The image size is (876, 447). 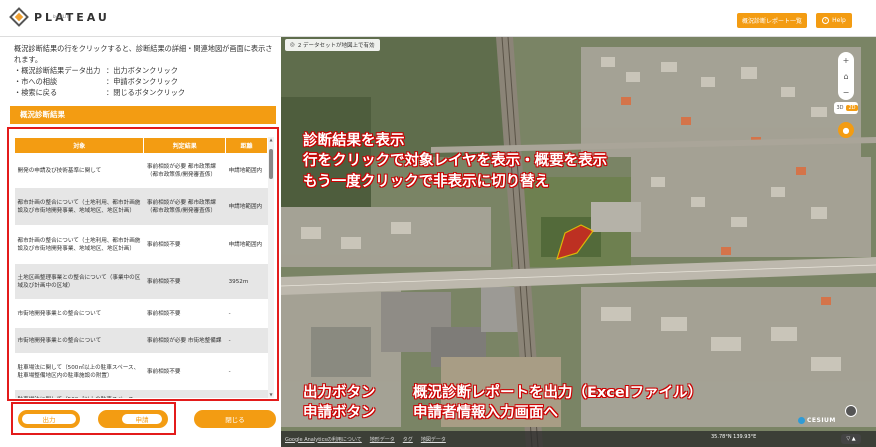 I want to click on home-icon: ⌂, so click(x=845, y=76).